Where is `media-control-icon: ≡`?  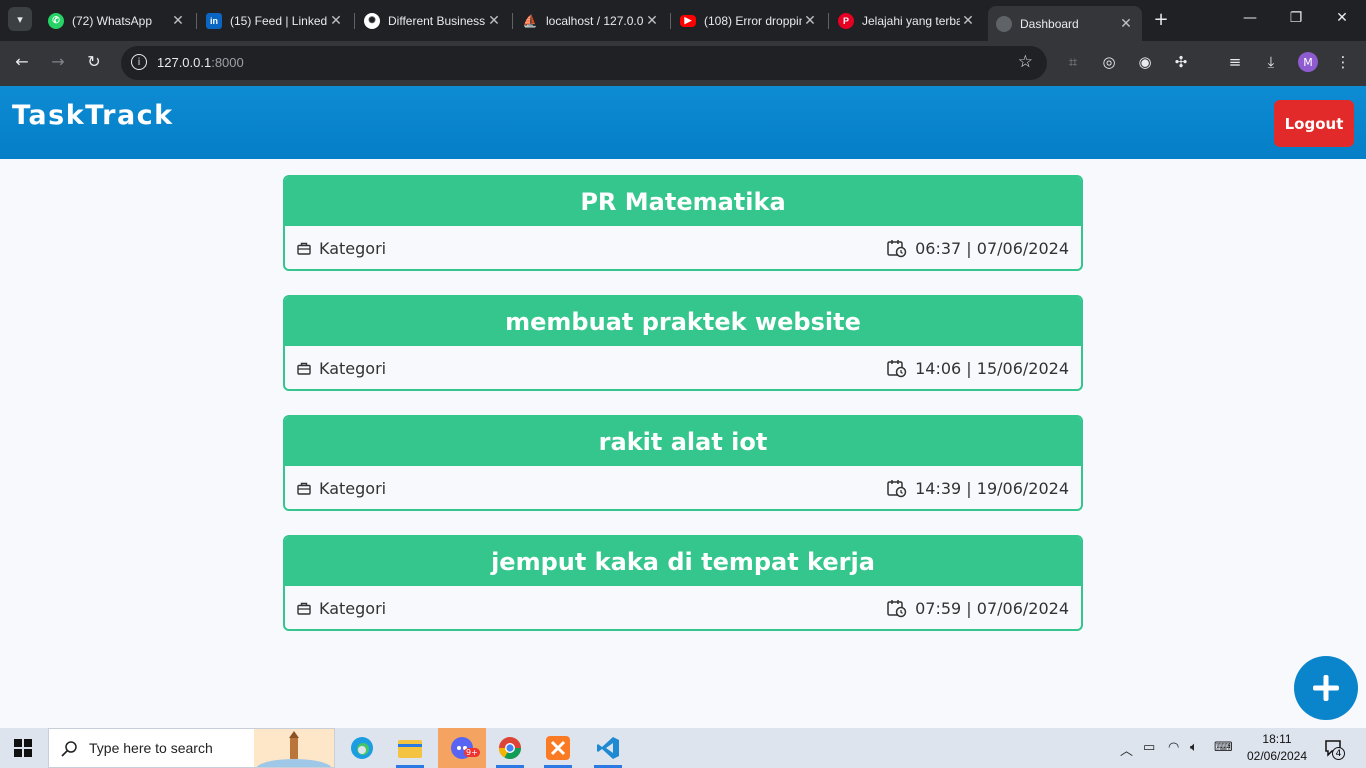
media-control-icon: ≡ is located at coordinates (1235, 62).